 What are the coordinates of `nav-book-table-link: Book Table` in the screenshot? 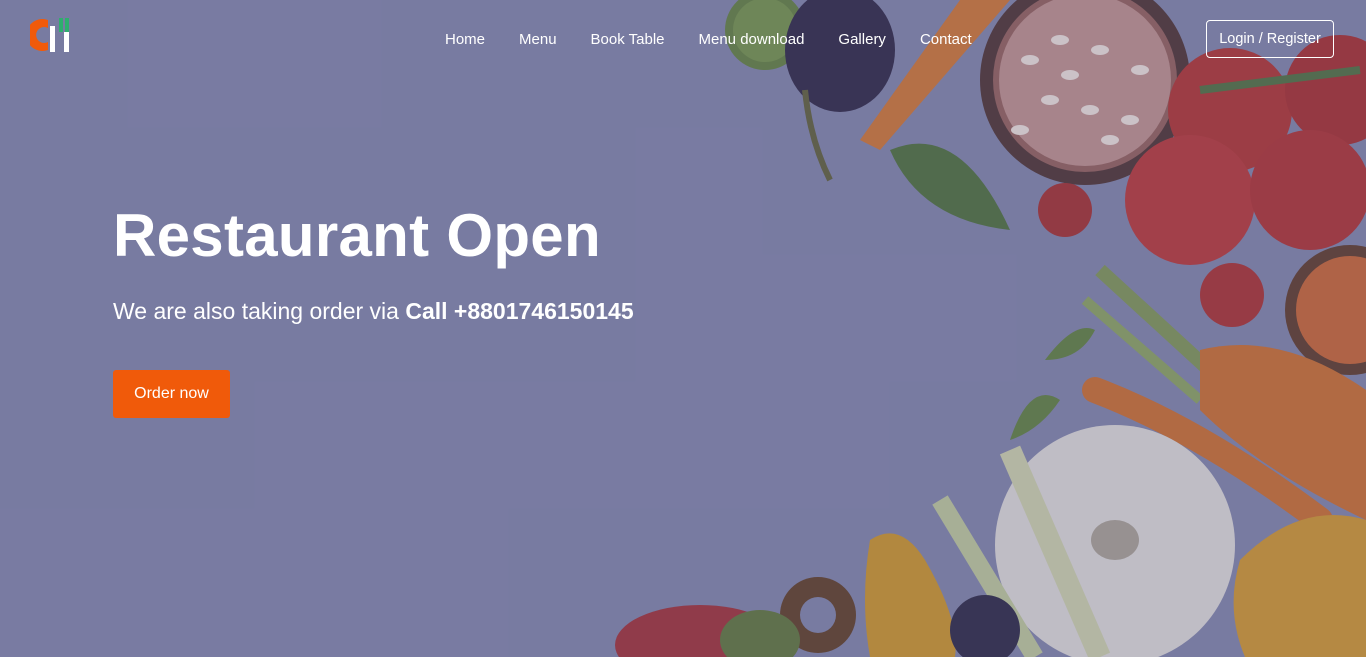 It's located at (628, 39).